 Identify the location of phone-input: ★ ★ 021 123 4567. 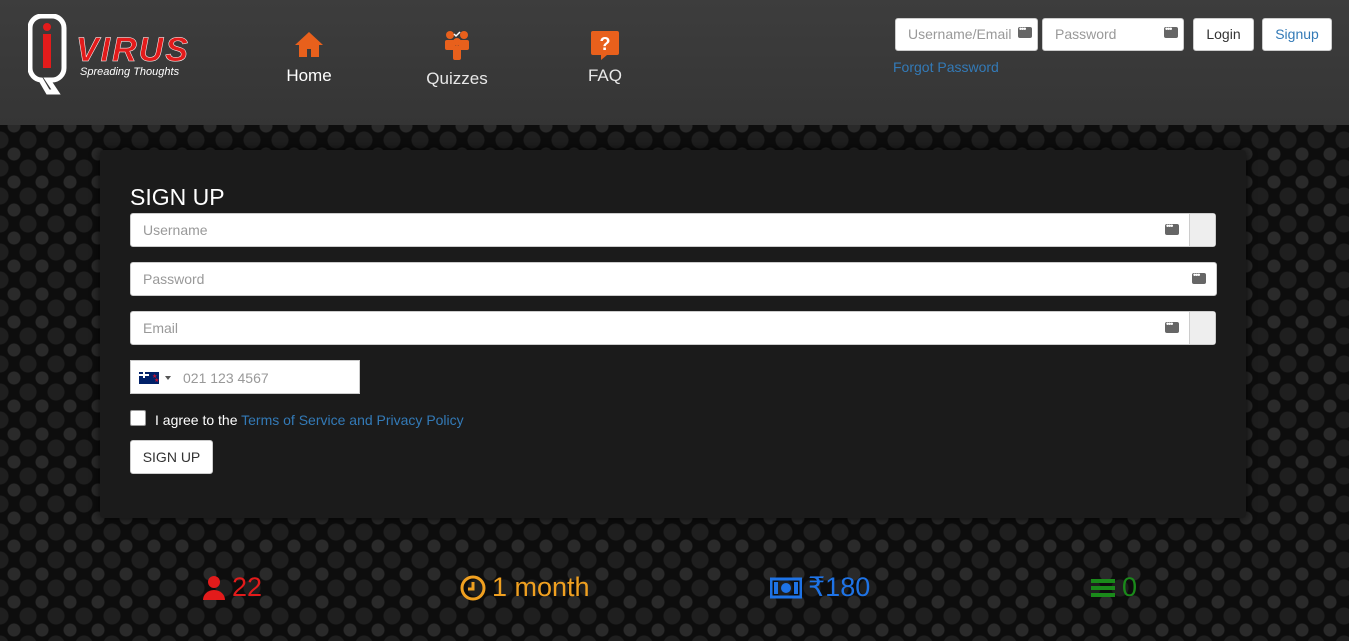
(245, 377).